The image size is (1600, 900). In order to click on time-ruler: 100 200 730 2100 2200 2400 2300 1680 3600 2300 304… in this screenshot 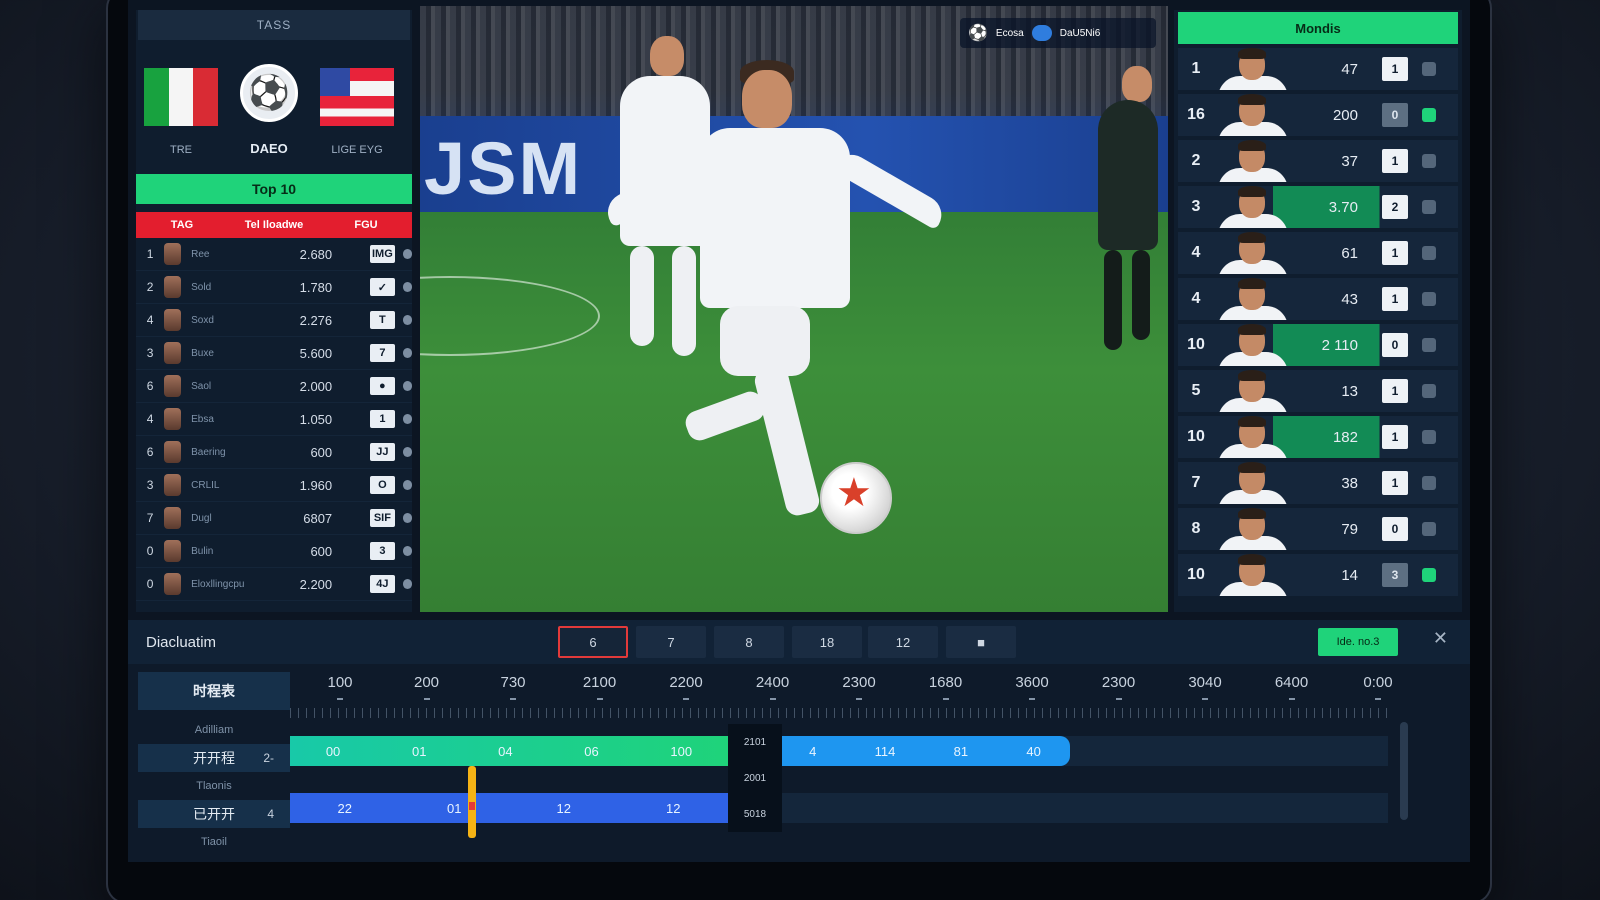, I will do `click(841, 691)`.